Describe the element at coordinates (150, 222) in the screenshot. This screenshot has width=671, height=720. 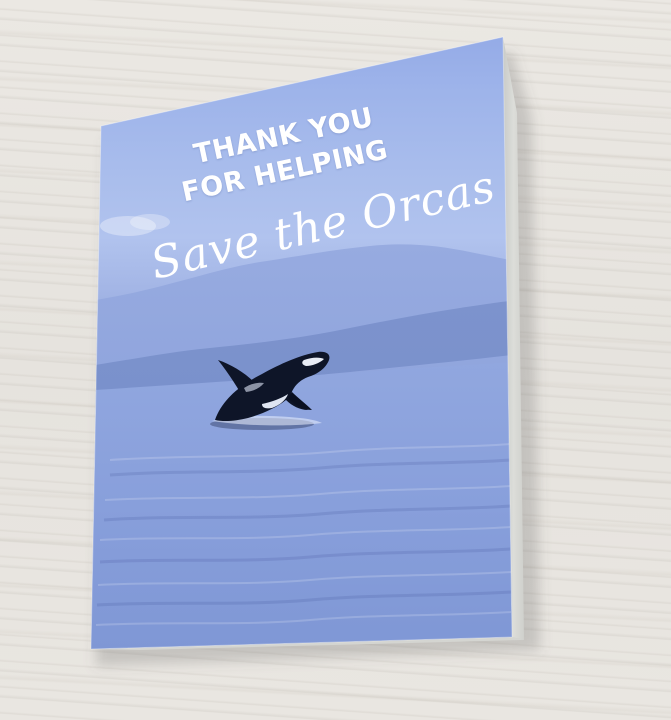
I see `cloud` at that location.